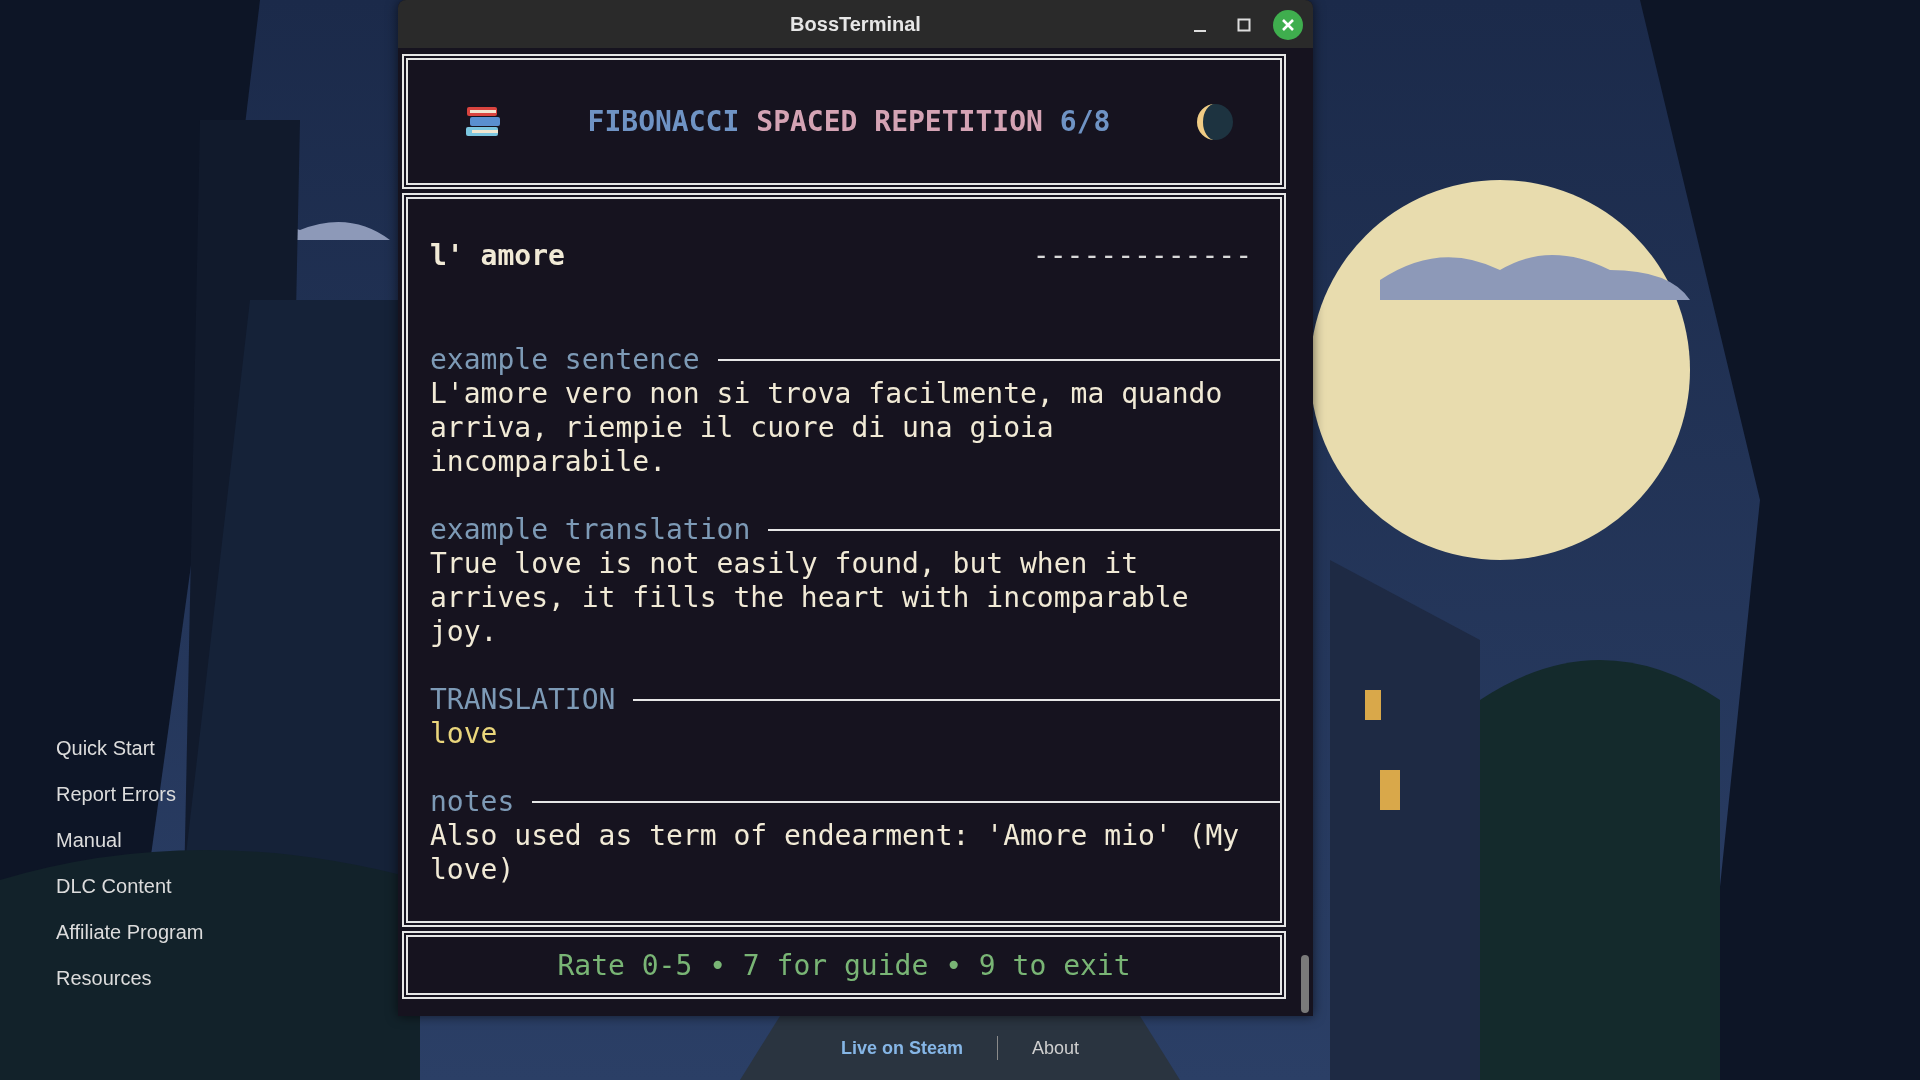 The height and width of the screenshot is (1080, 1920). I want to click on sidebar-link: Report Errors, so click(116, 794).